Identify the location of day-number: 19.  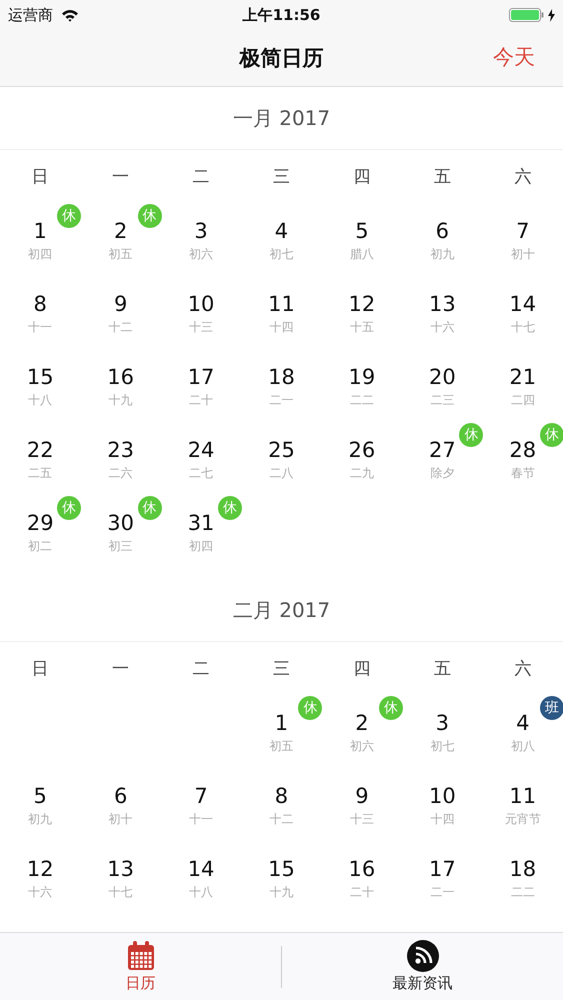
(362, 377).